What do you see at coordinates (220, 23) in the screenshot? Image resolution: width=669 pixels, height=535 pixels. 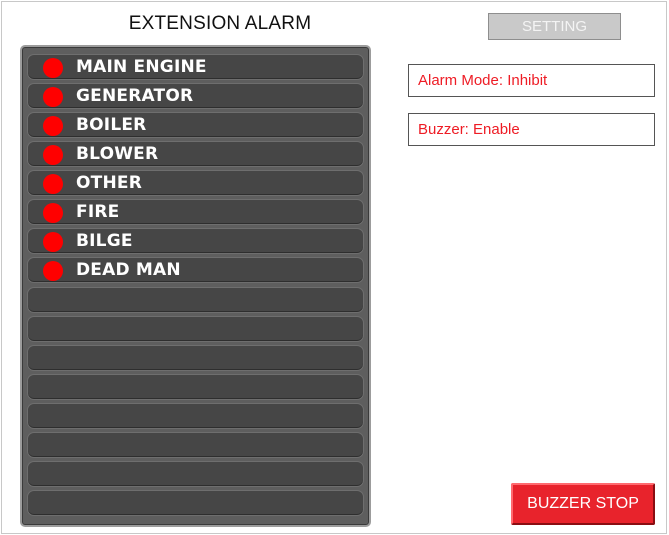 I see `page-title: EXTENSION ALARM` at bounding box center [220, 23].